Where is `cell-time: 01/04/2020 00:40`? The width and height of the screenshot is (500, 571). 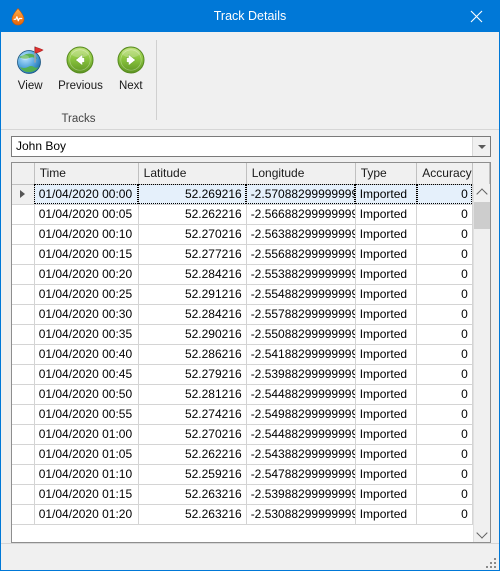 cell-time: 01/04/2020 00:40 is located at coordinates (86, 354).